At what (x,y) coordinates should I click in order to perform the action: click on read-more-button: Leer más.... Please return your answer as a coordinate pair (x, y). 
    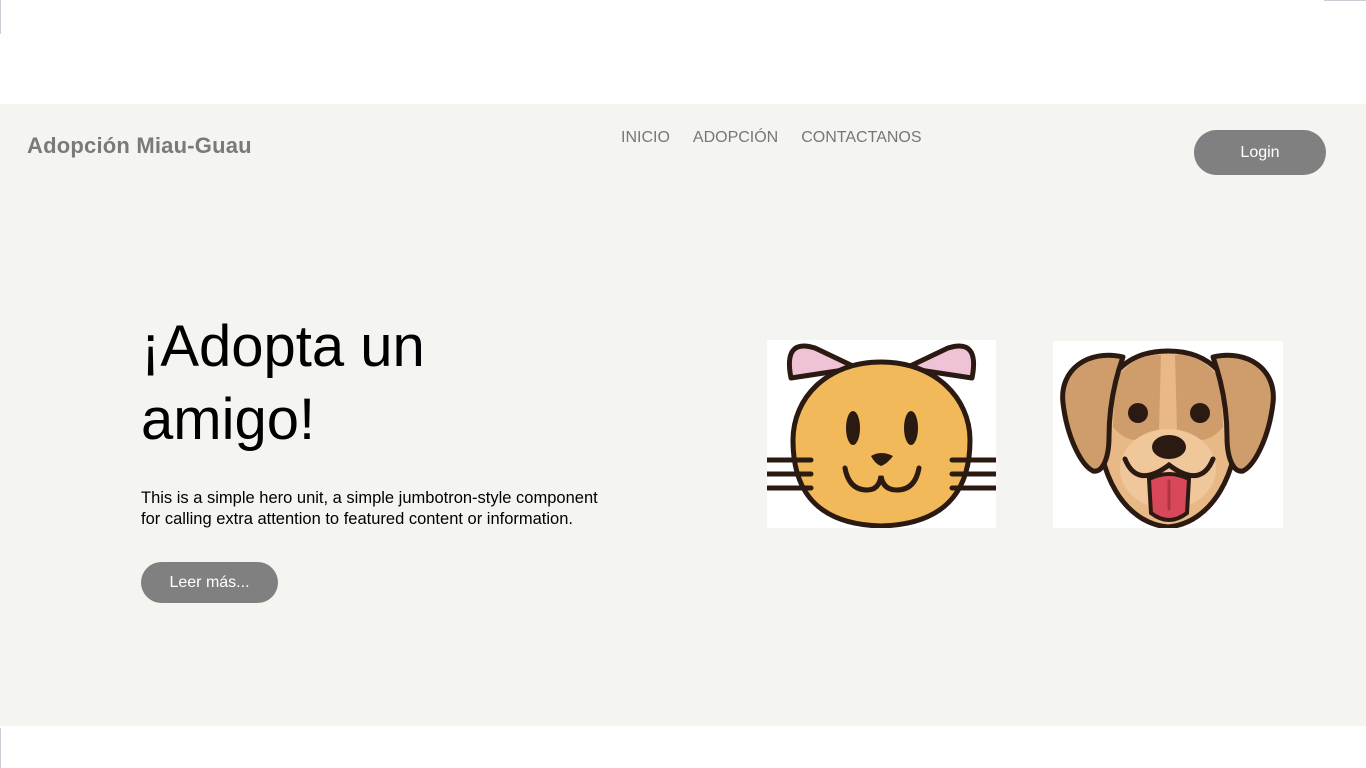
    Looking at the image, I should click on (209, 582).